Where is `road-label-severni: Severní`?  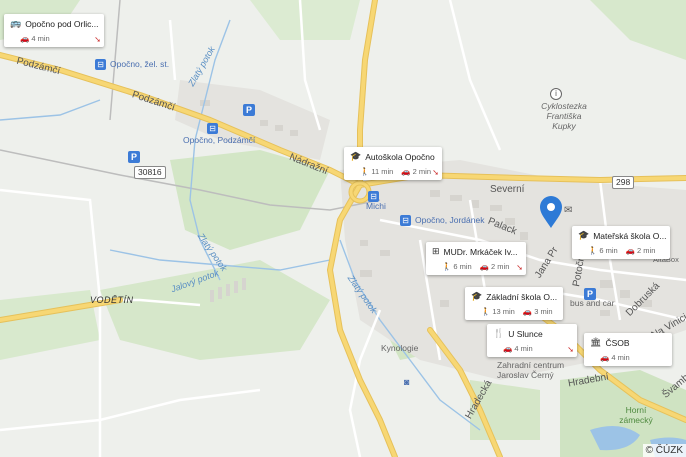
road-label-severni: Severní is located at coordinates (507, 189).